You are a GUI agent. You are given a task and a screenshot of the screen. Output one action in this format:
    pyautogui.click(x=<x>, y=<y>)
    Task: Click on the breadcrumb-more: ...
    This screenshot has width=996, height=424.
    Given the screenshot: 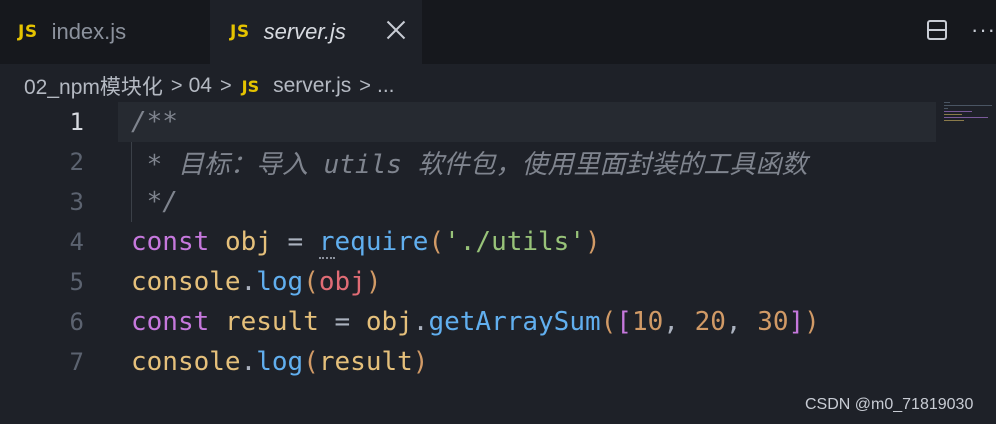 What is the action you would take?
    pyautogui.click(x=386, y=86)
    